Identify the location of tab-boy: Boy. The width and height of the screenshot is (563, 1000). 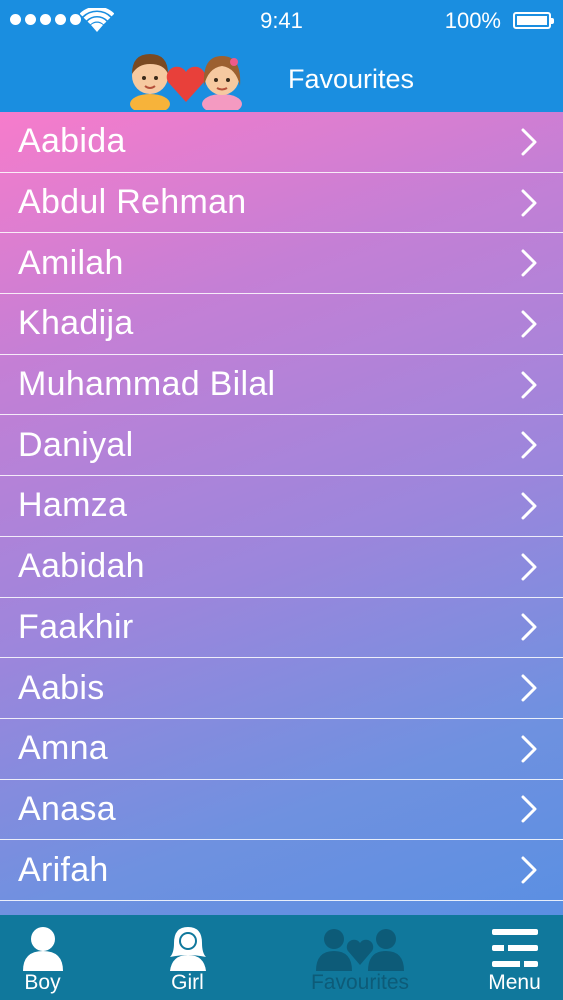
(42, 957).